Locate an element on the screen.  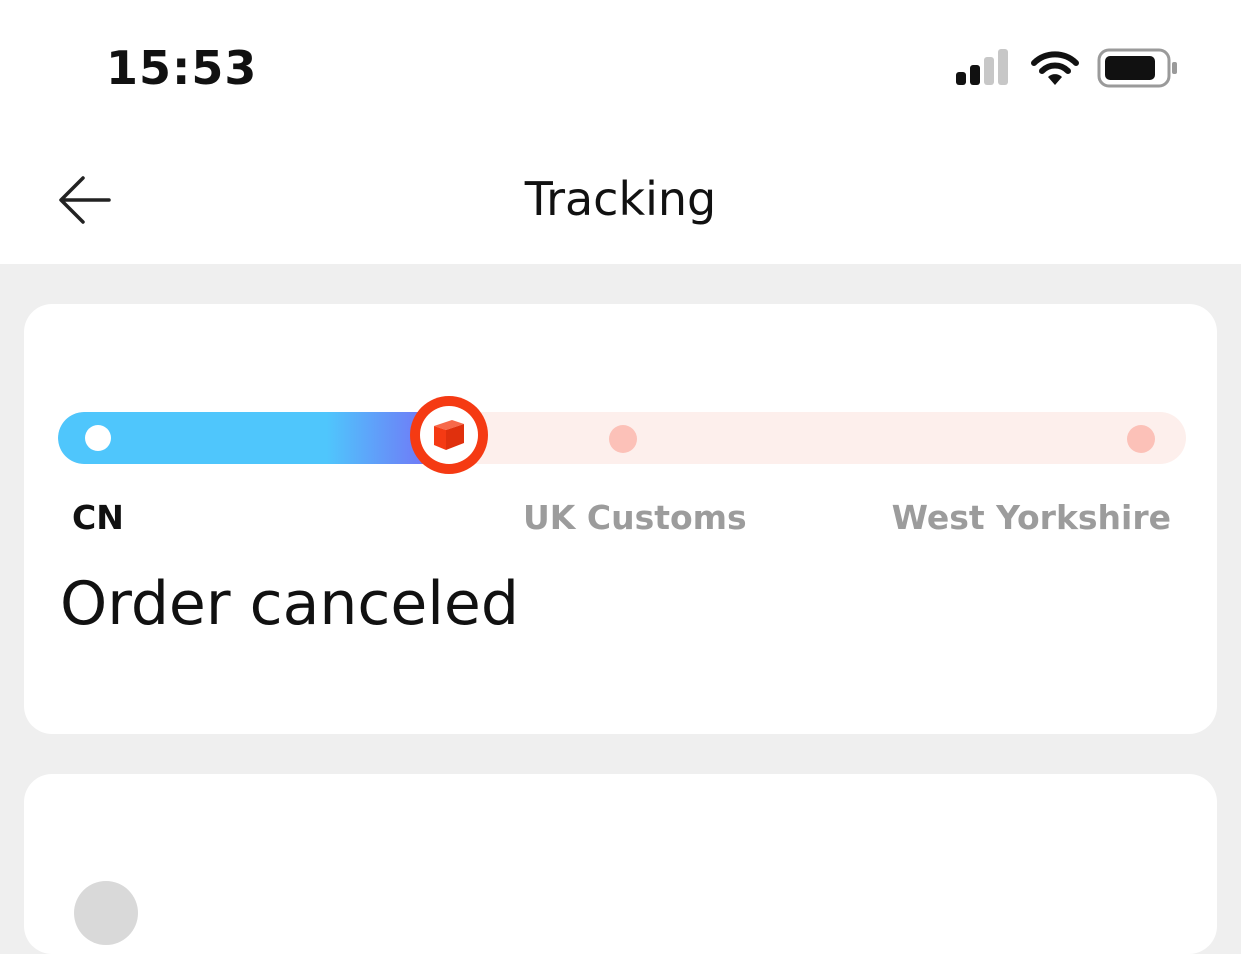
package-icon is located at coordinates (449, 435).